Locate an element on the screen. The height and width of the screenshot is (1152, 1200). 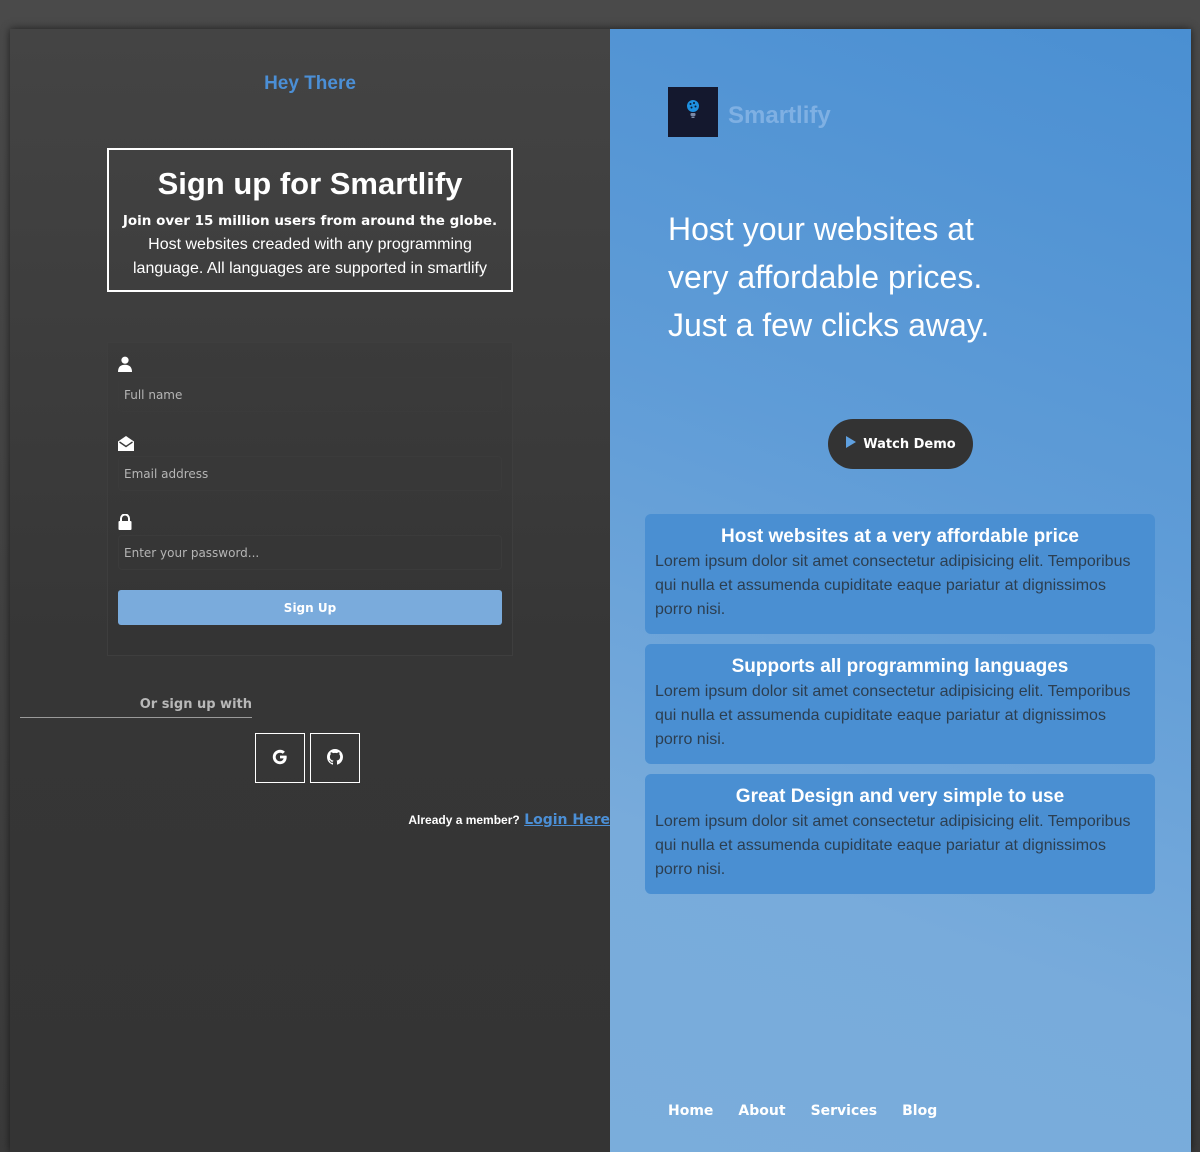
fullname-input is located at coordinates (310, 394).